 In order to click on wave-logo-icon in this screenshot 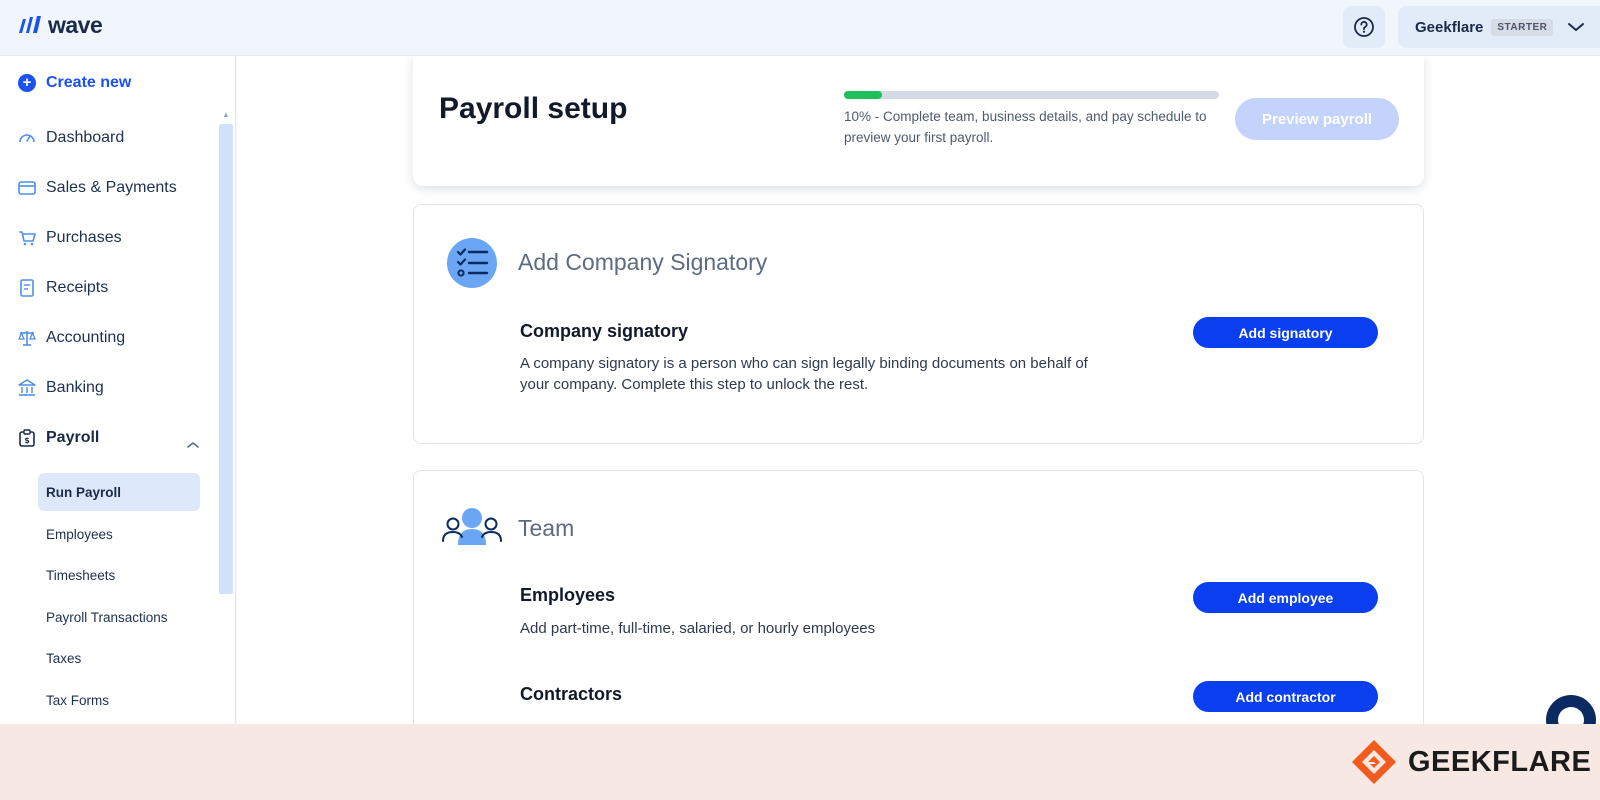, I will do `click(30, 24)`.